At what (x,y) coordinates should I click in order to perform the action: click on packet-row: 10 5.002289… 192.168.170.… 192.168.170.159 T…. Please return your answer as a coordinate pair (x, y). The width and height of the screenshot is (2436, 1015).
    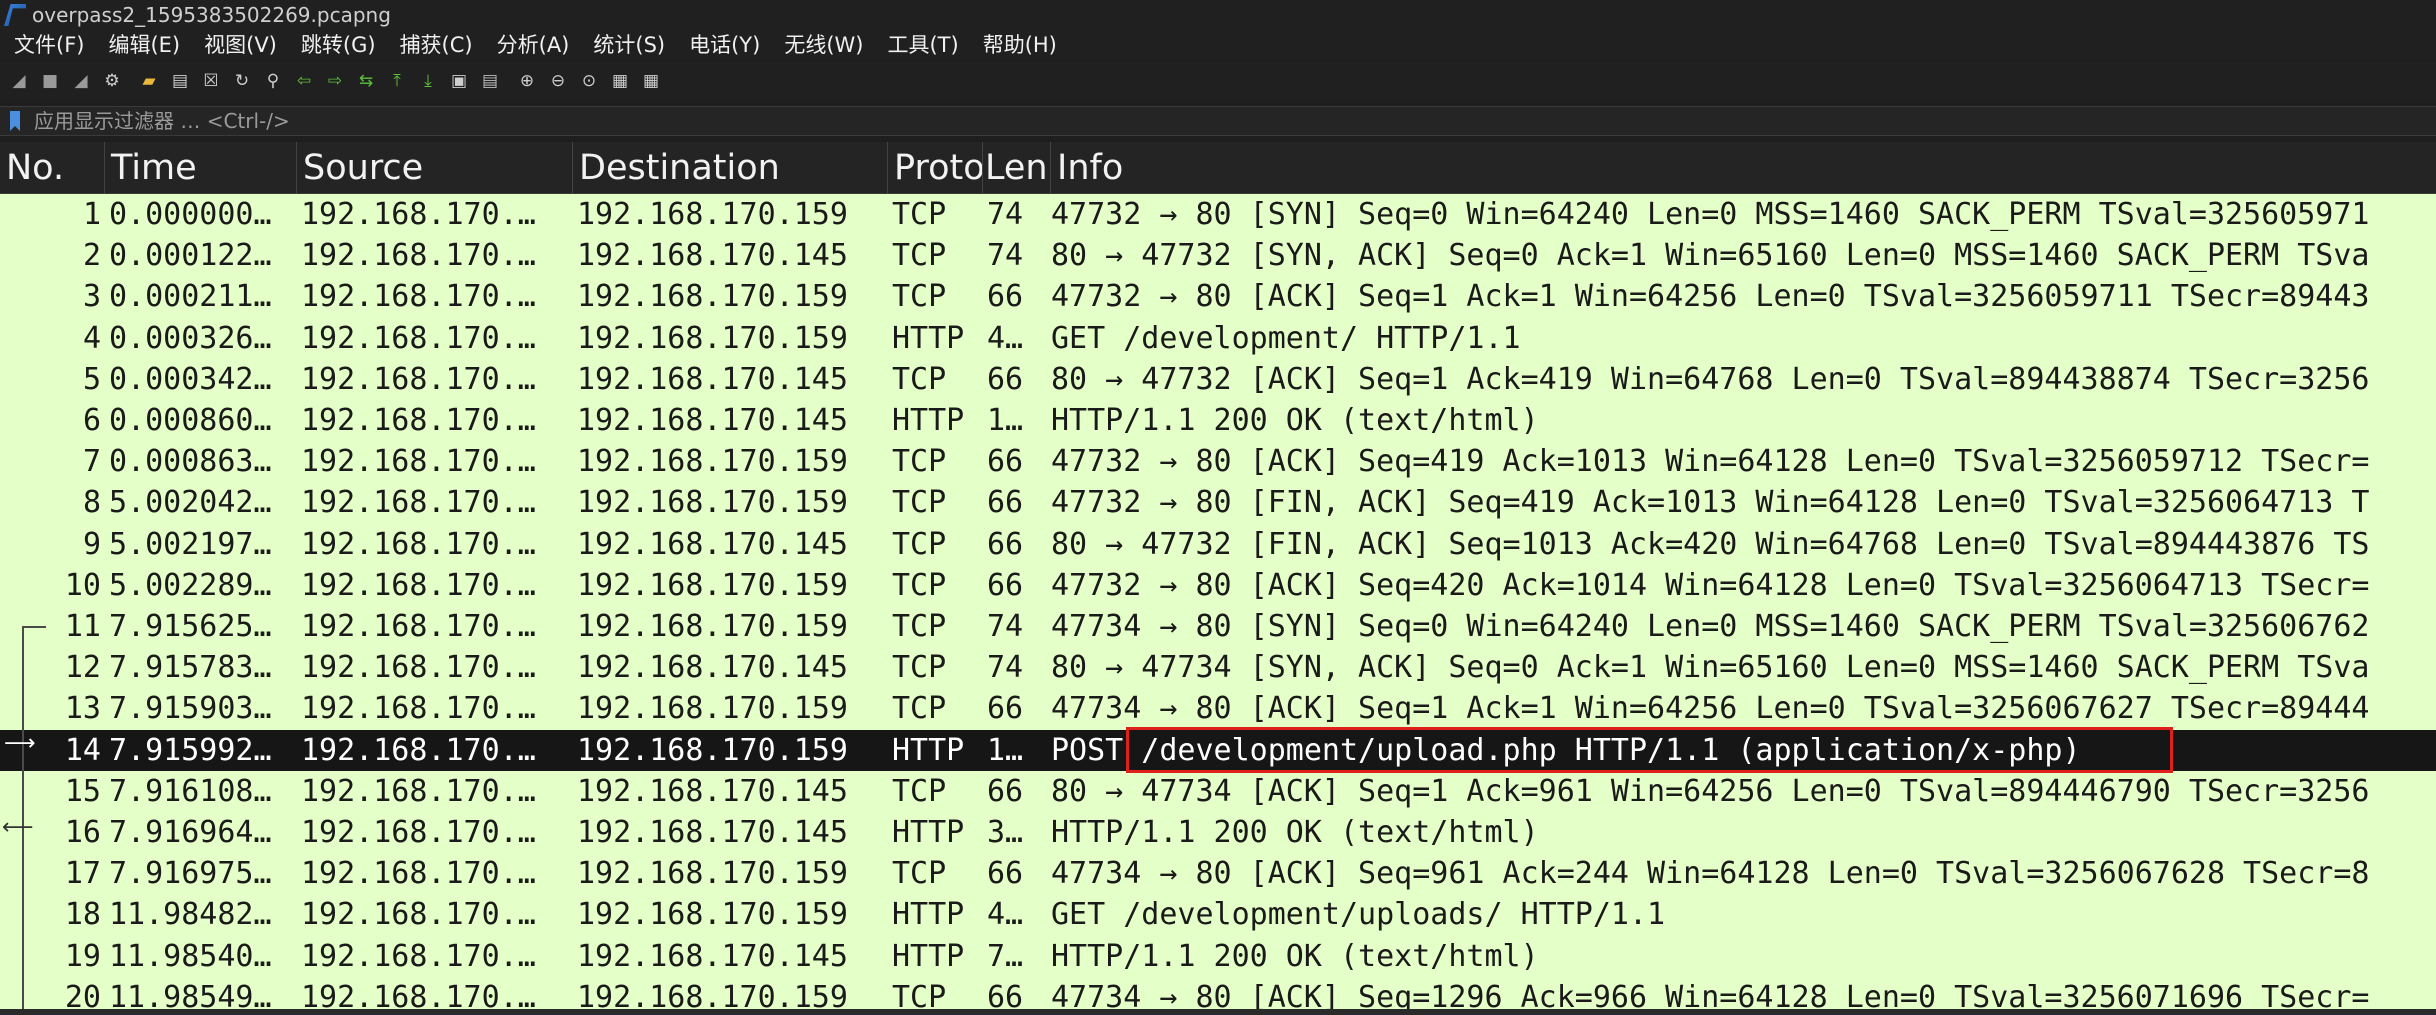
    Looking at the image, I should click on (1218, 585).